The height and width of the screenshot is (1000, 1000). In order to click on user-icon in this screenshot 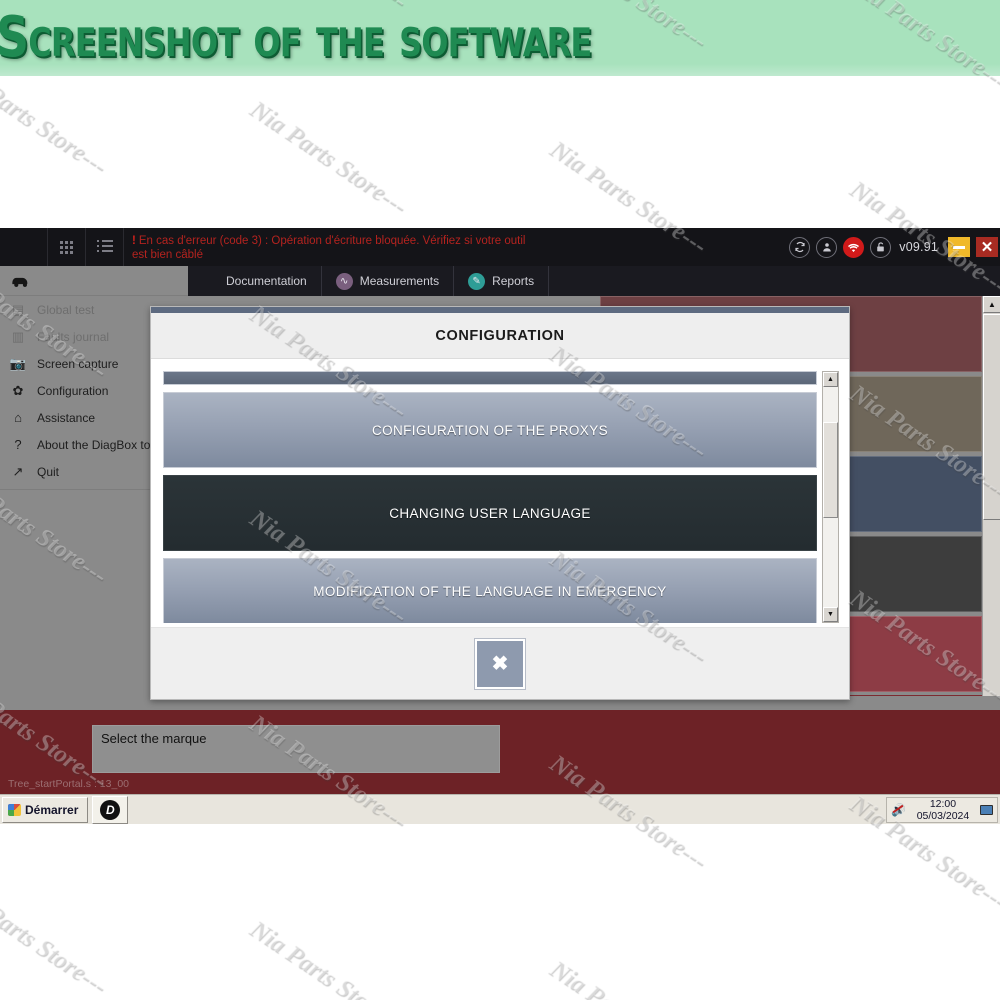, I will do `click(827, 247)`.